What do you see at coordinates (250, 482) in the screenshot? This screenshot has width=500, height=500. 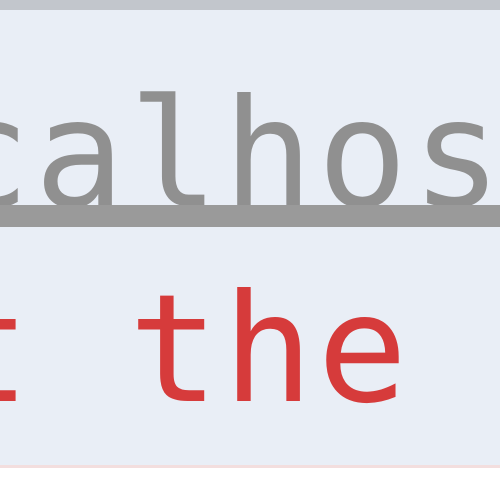 I see `bottom-border` at bounding box center [250, 482].